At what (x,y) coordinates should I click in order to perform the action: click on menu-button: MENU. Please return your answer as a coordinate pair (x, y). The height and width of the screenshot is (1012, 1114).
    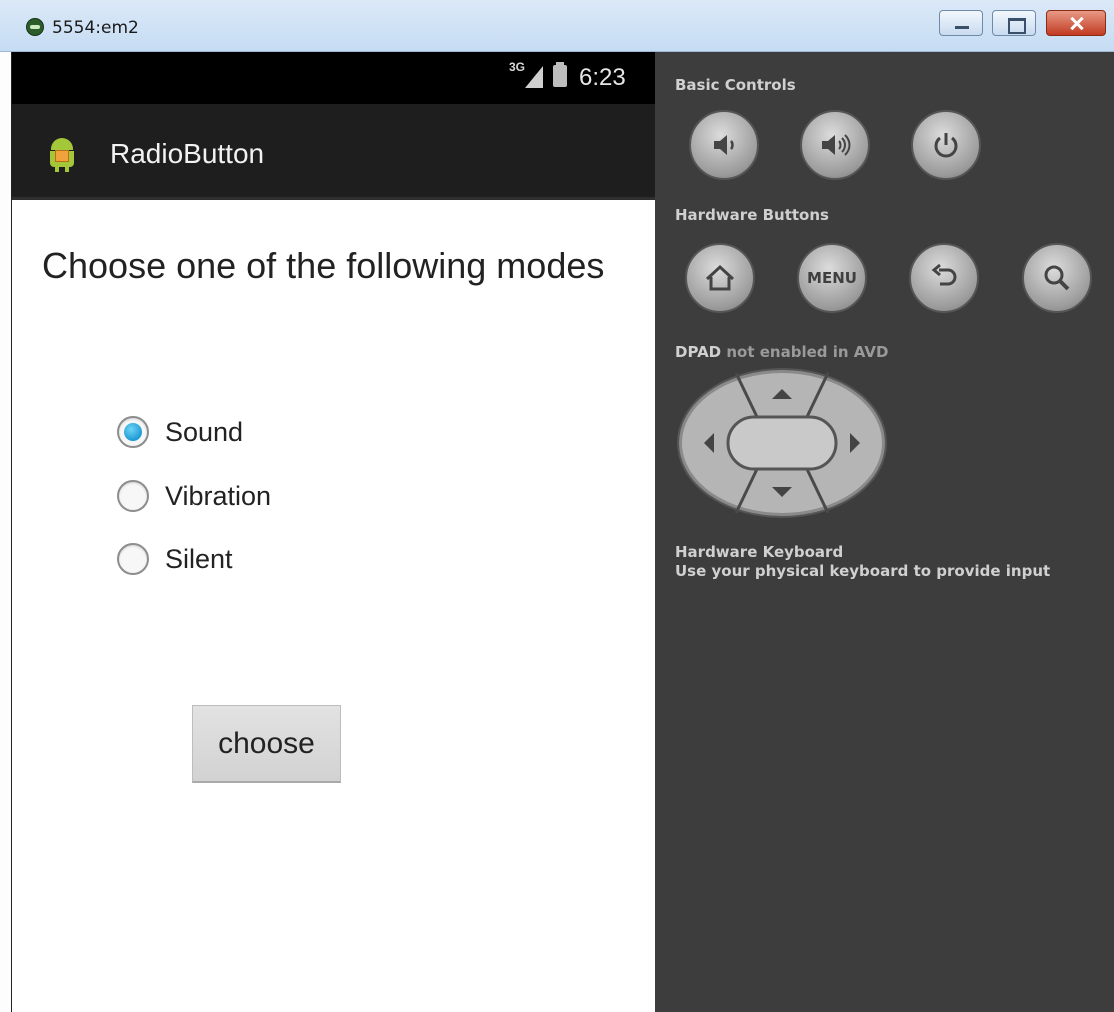
    Looking at the image, I should click on (832, 278).